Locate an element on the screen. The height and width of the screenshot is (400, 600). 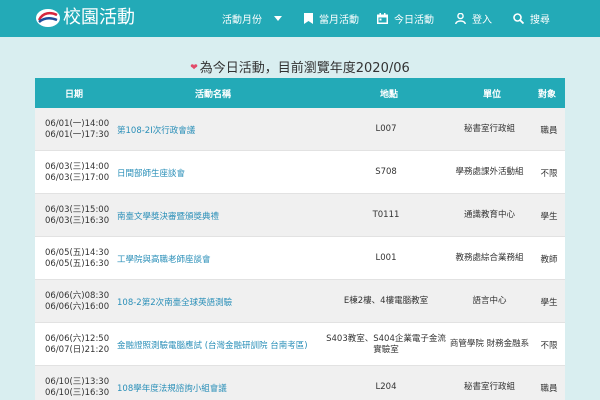
unit-cell-wrap: 商管學院 財務金融系 is located at coordinates (489, 344).